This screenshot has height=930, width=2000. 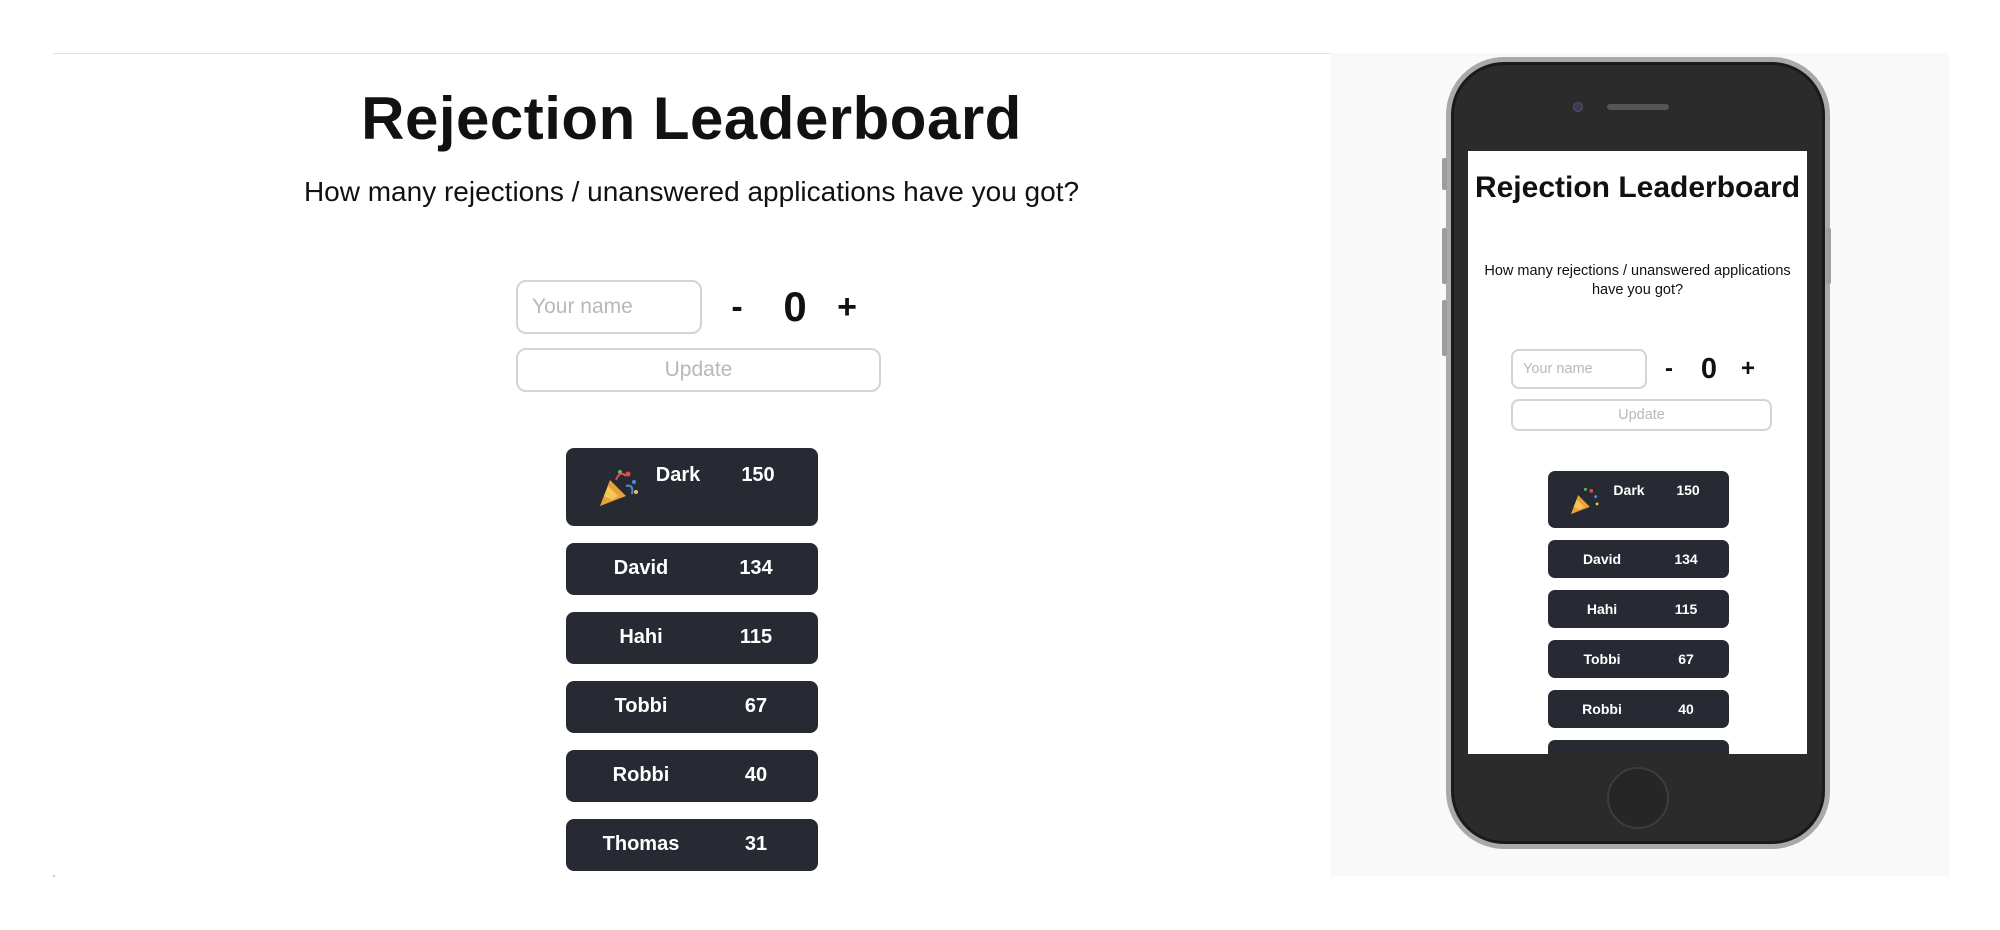 I want to click on mobile-count-value: 0, so click(x=1709, y=369).